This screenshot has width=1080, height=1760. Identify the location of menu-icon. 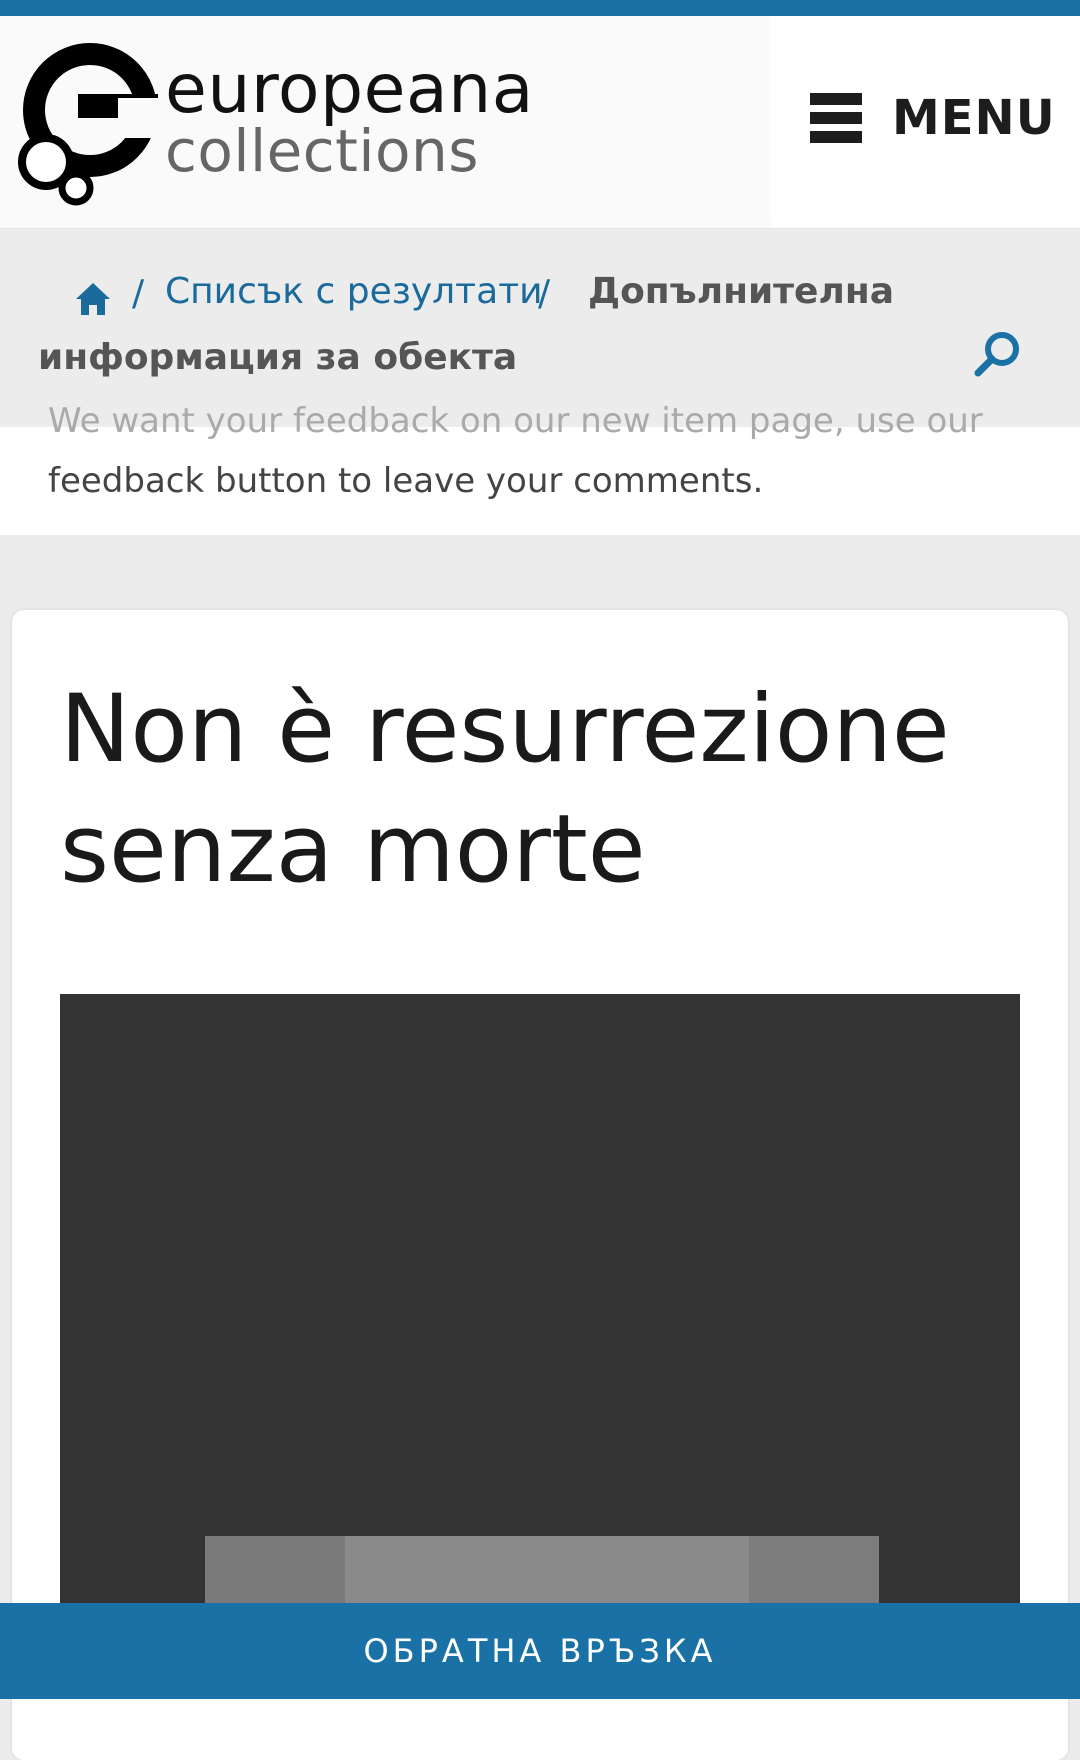
(836, 118).